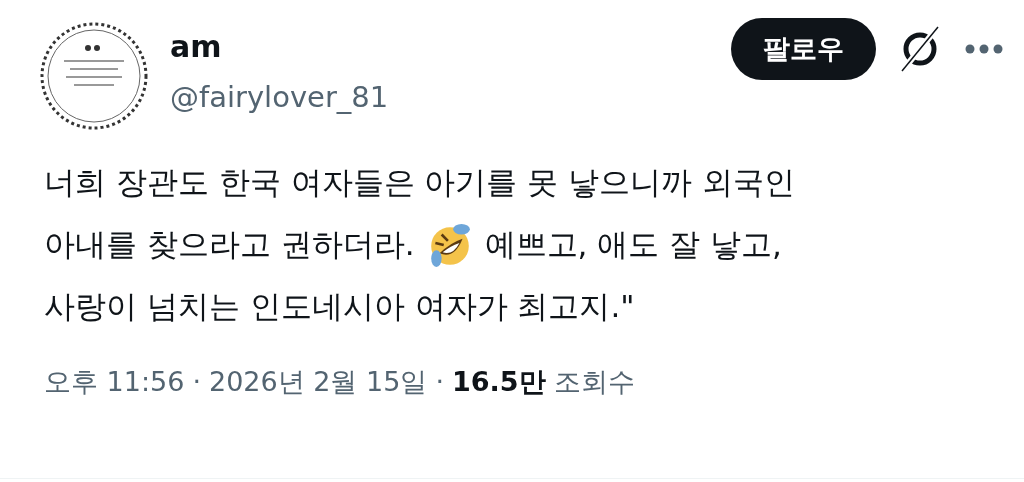 This screenshot has width=1024, height=482. I want to click on tweet-text: 아내를 찾으라고 권하더라., so click(229, 244).